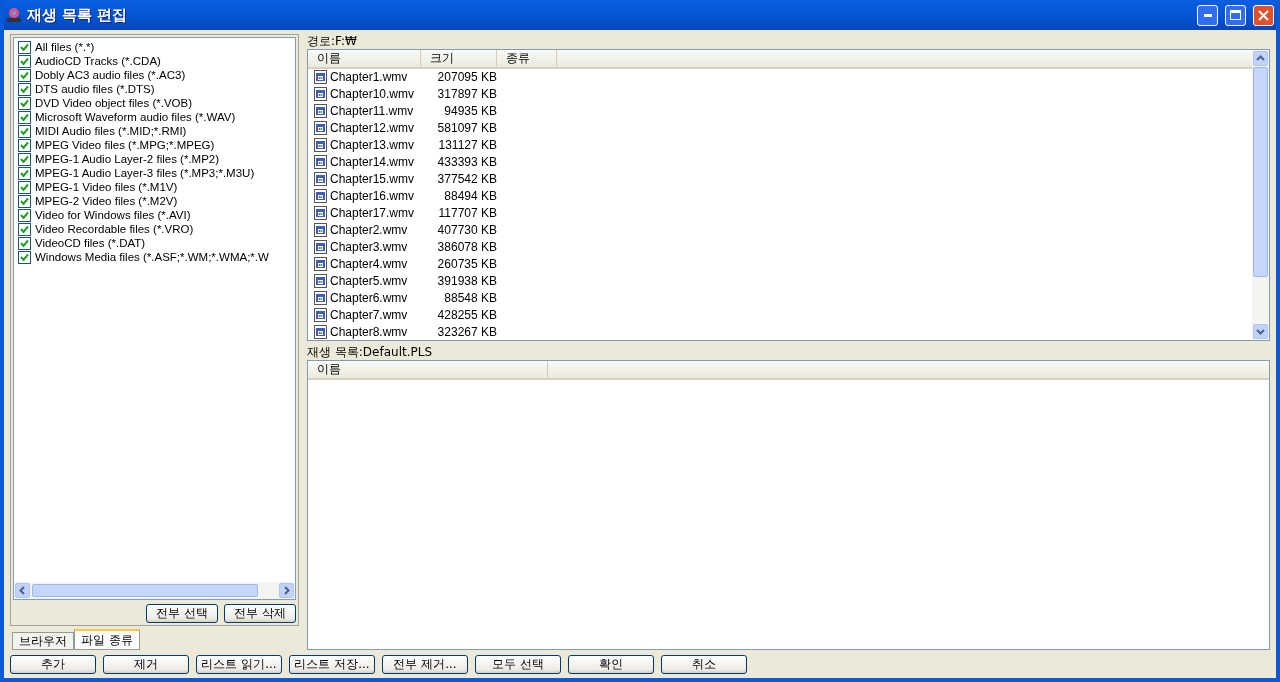 The width and height of the screenshot is (1280, 682). I want to click on file-name: Chapter8.wmv, so click(369, 331).